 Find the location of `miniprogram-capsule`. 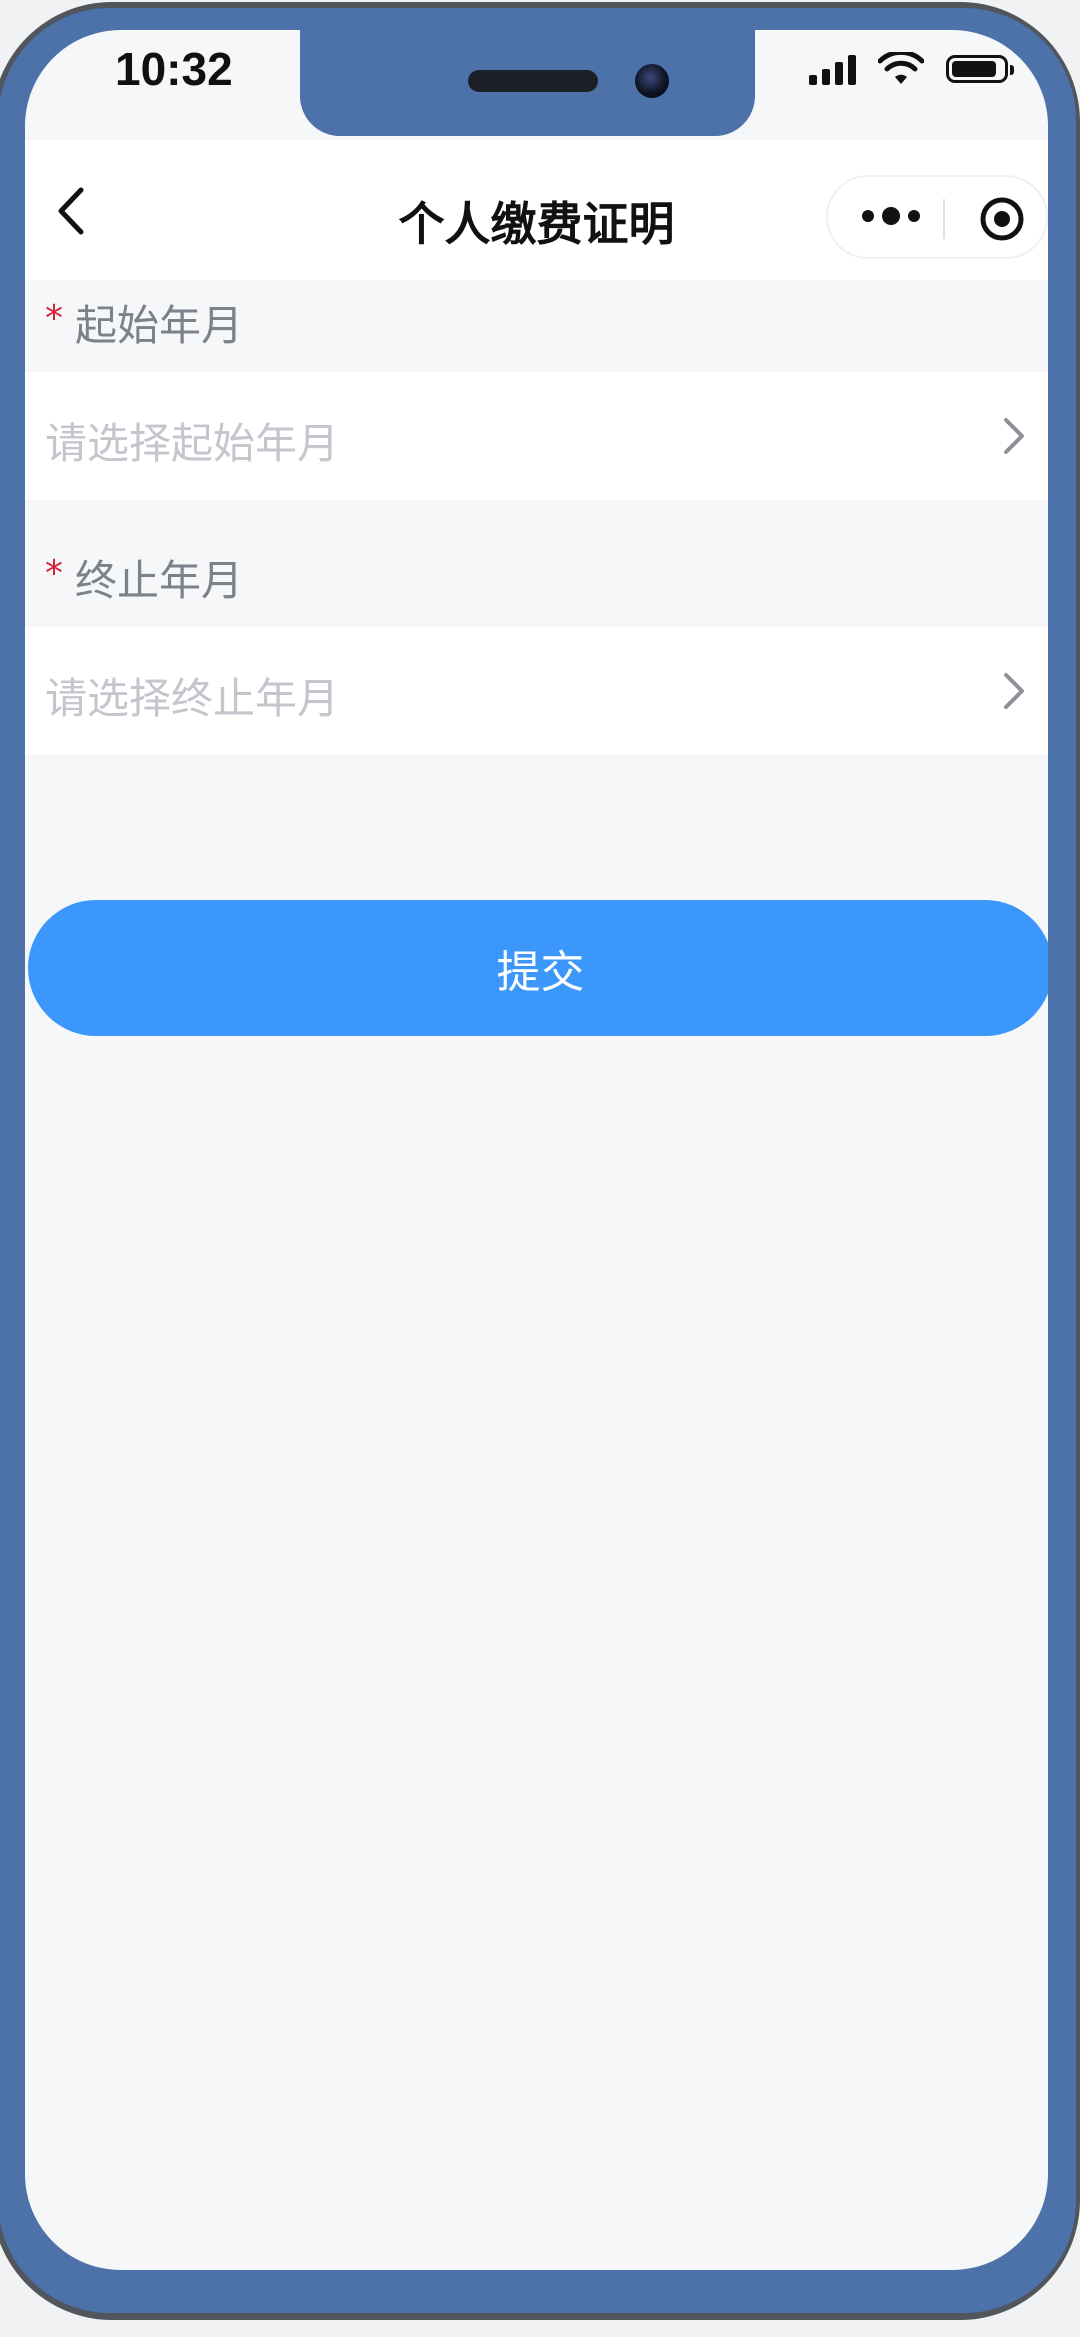

miniprogram-capsule is located at coordinates (937, 217).